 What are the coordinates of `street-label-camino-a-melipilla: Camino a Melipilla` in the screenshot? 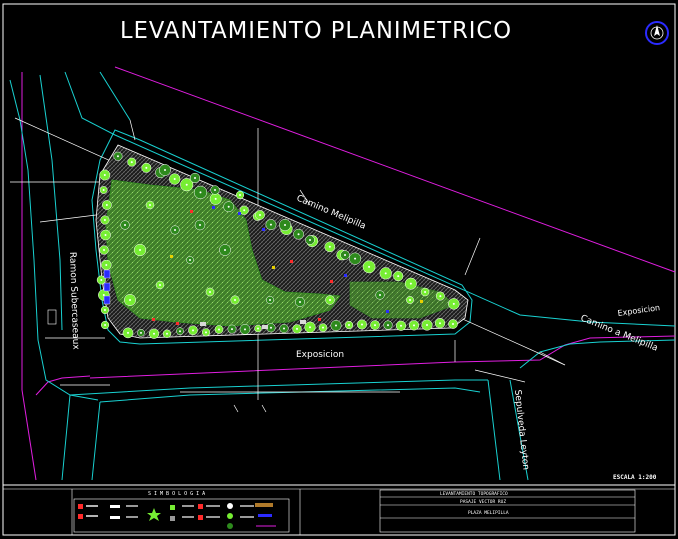 It's located at (619, 334).